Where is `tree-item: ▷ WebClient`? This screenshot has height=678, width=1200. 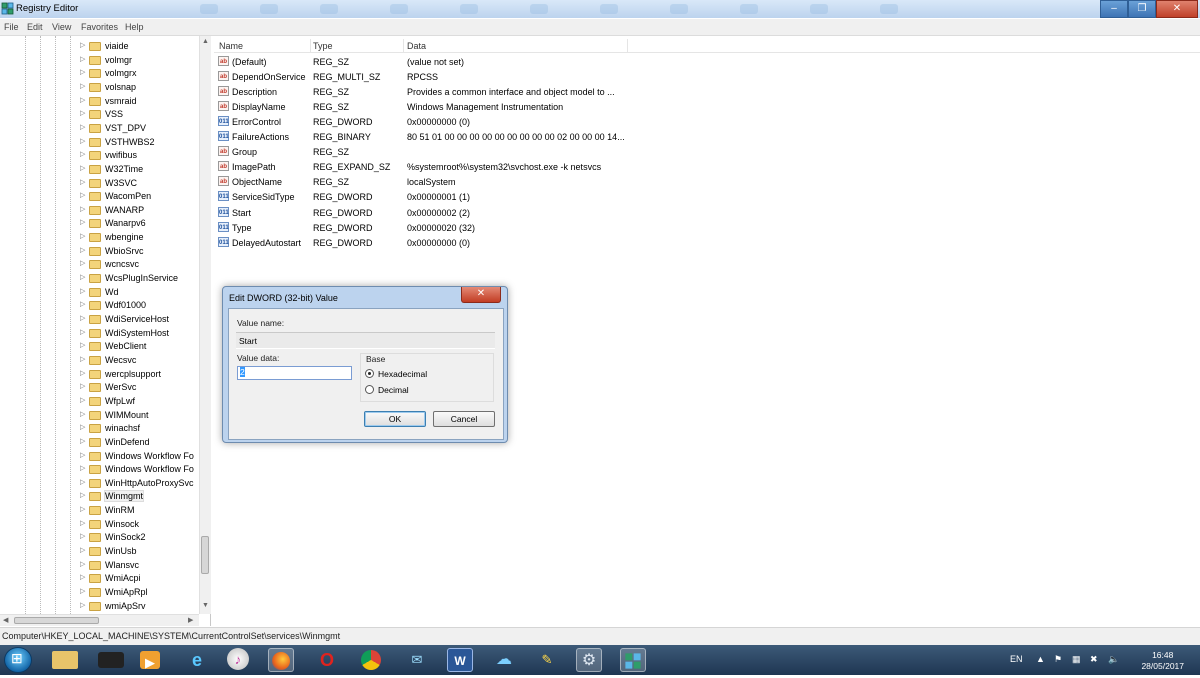
tree-item: ▷ WebClient is located at coordinates (144, 346).